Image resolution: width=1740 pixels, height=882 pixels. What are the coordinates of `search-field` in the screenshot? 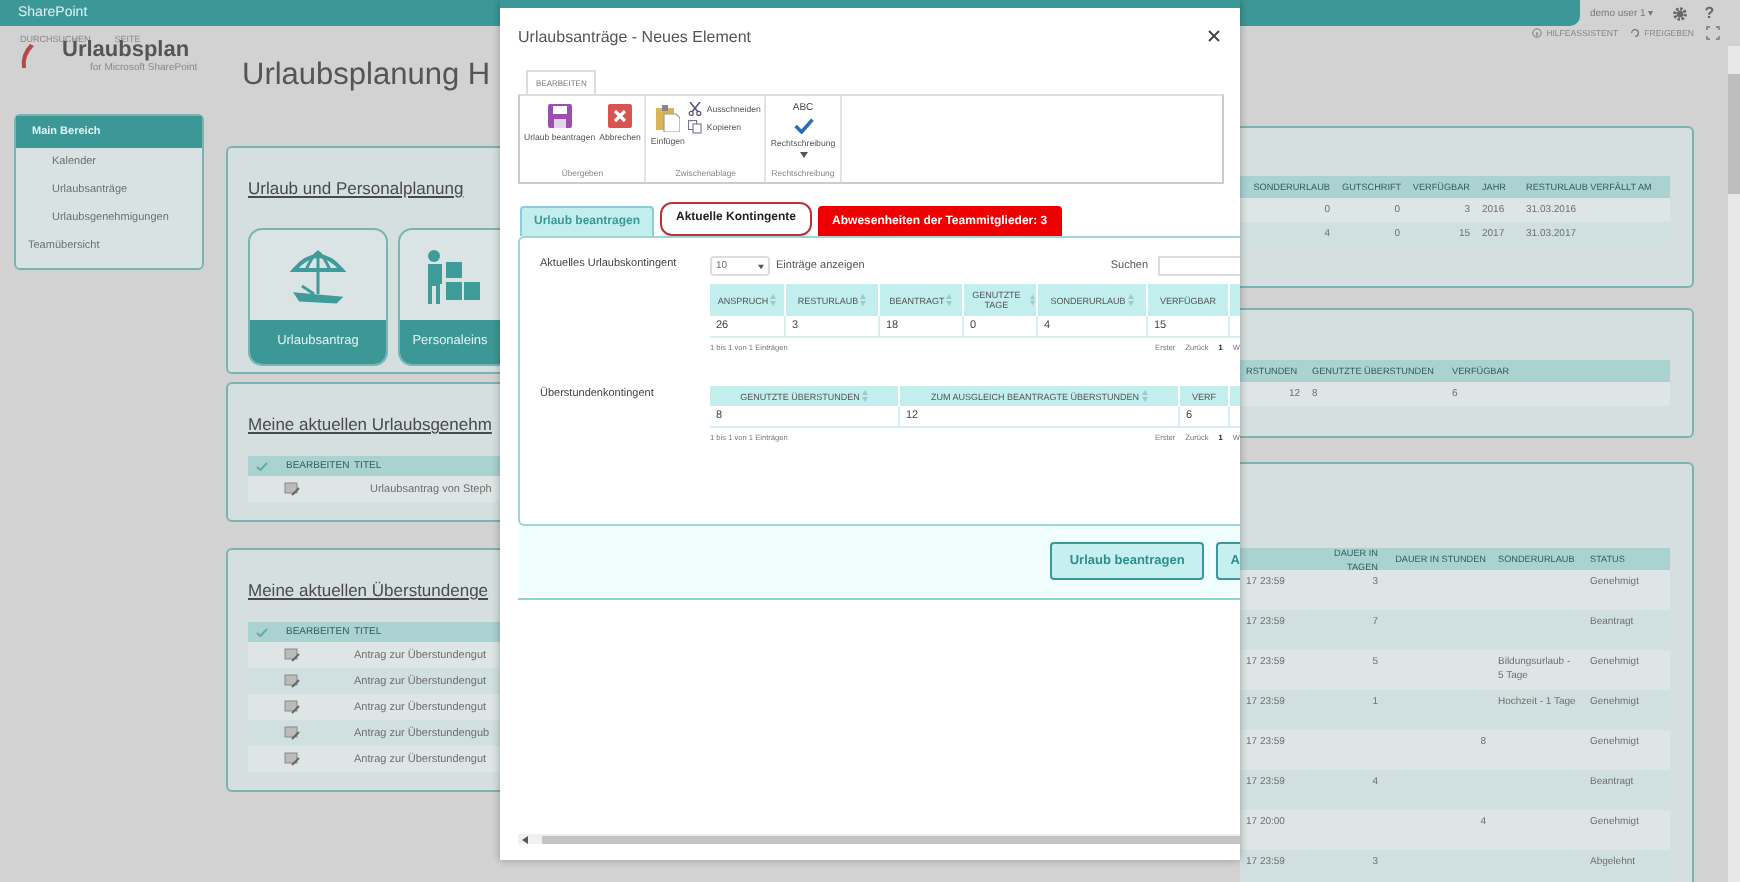 It's located at (1199, 266).